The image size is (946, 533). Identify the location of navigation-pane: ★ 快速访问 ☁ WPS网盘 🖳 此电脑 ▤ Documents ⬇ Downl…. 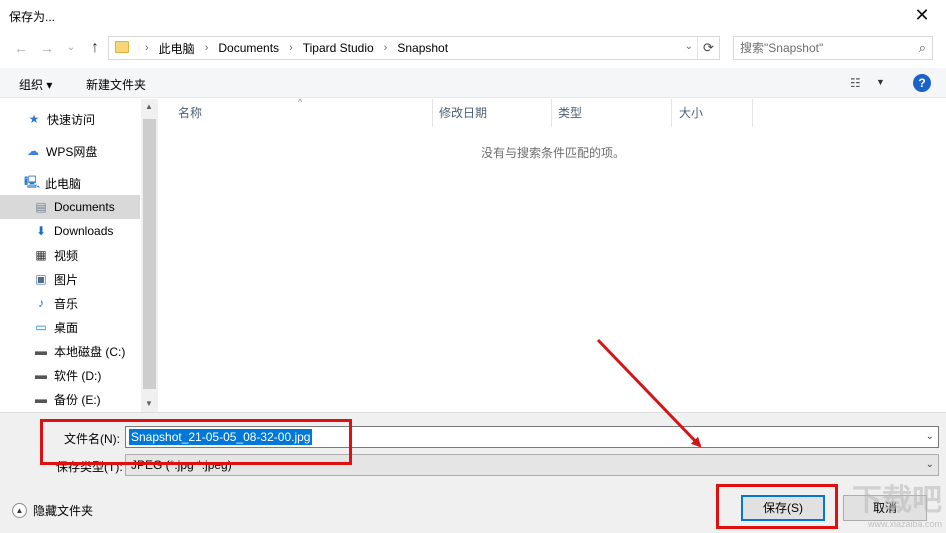
(79, 255).